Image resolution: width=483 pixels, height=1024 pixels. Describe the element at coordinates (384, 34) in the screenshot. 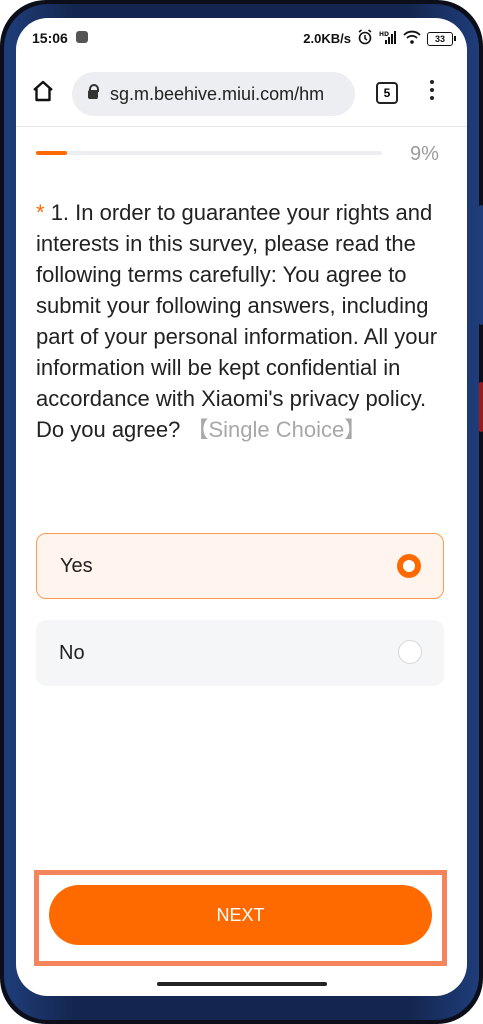

I see `svg-text: HD` at that location.